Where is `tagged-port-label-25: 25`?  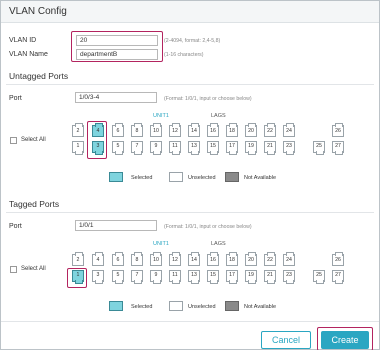
tagged-port-label-25: 25 is located at coordinates (319, 275).